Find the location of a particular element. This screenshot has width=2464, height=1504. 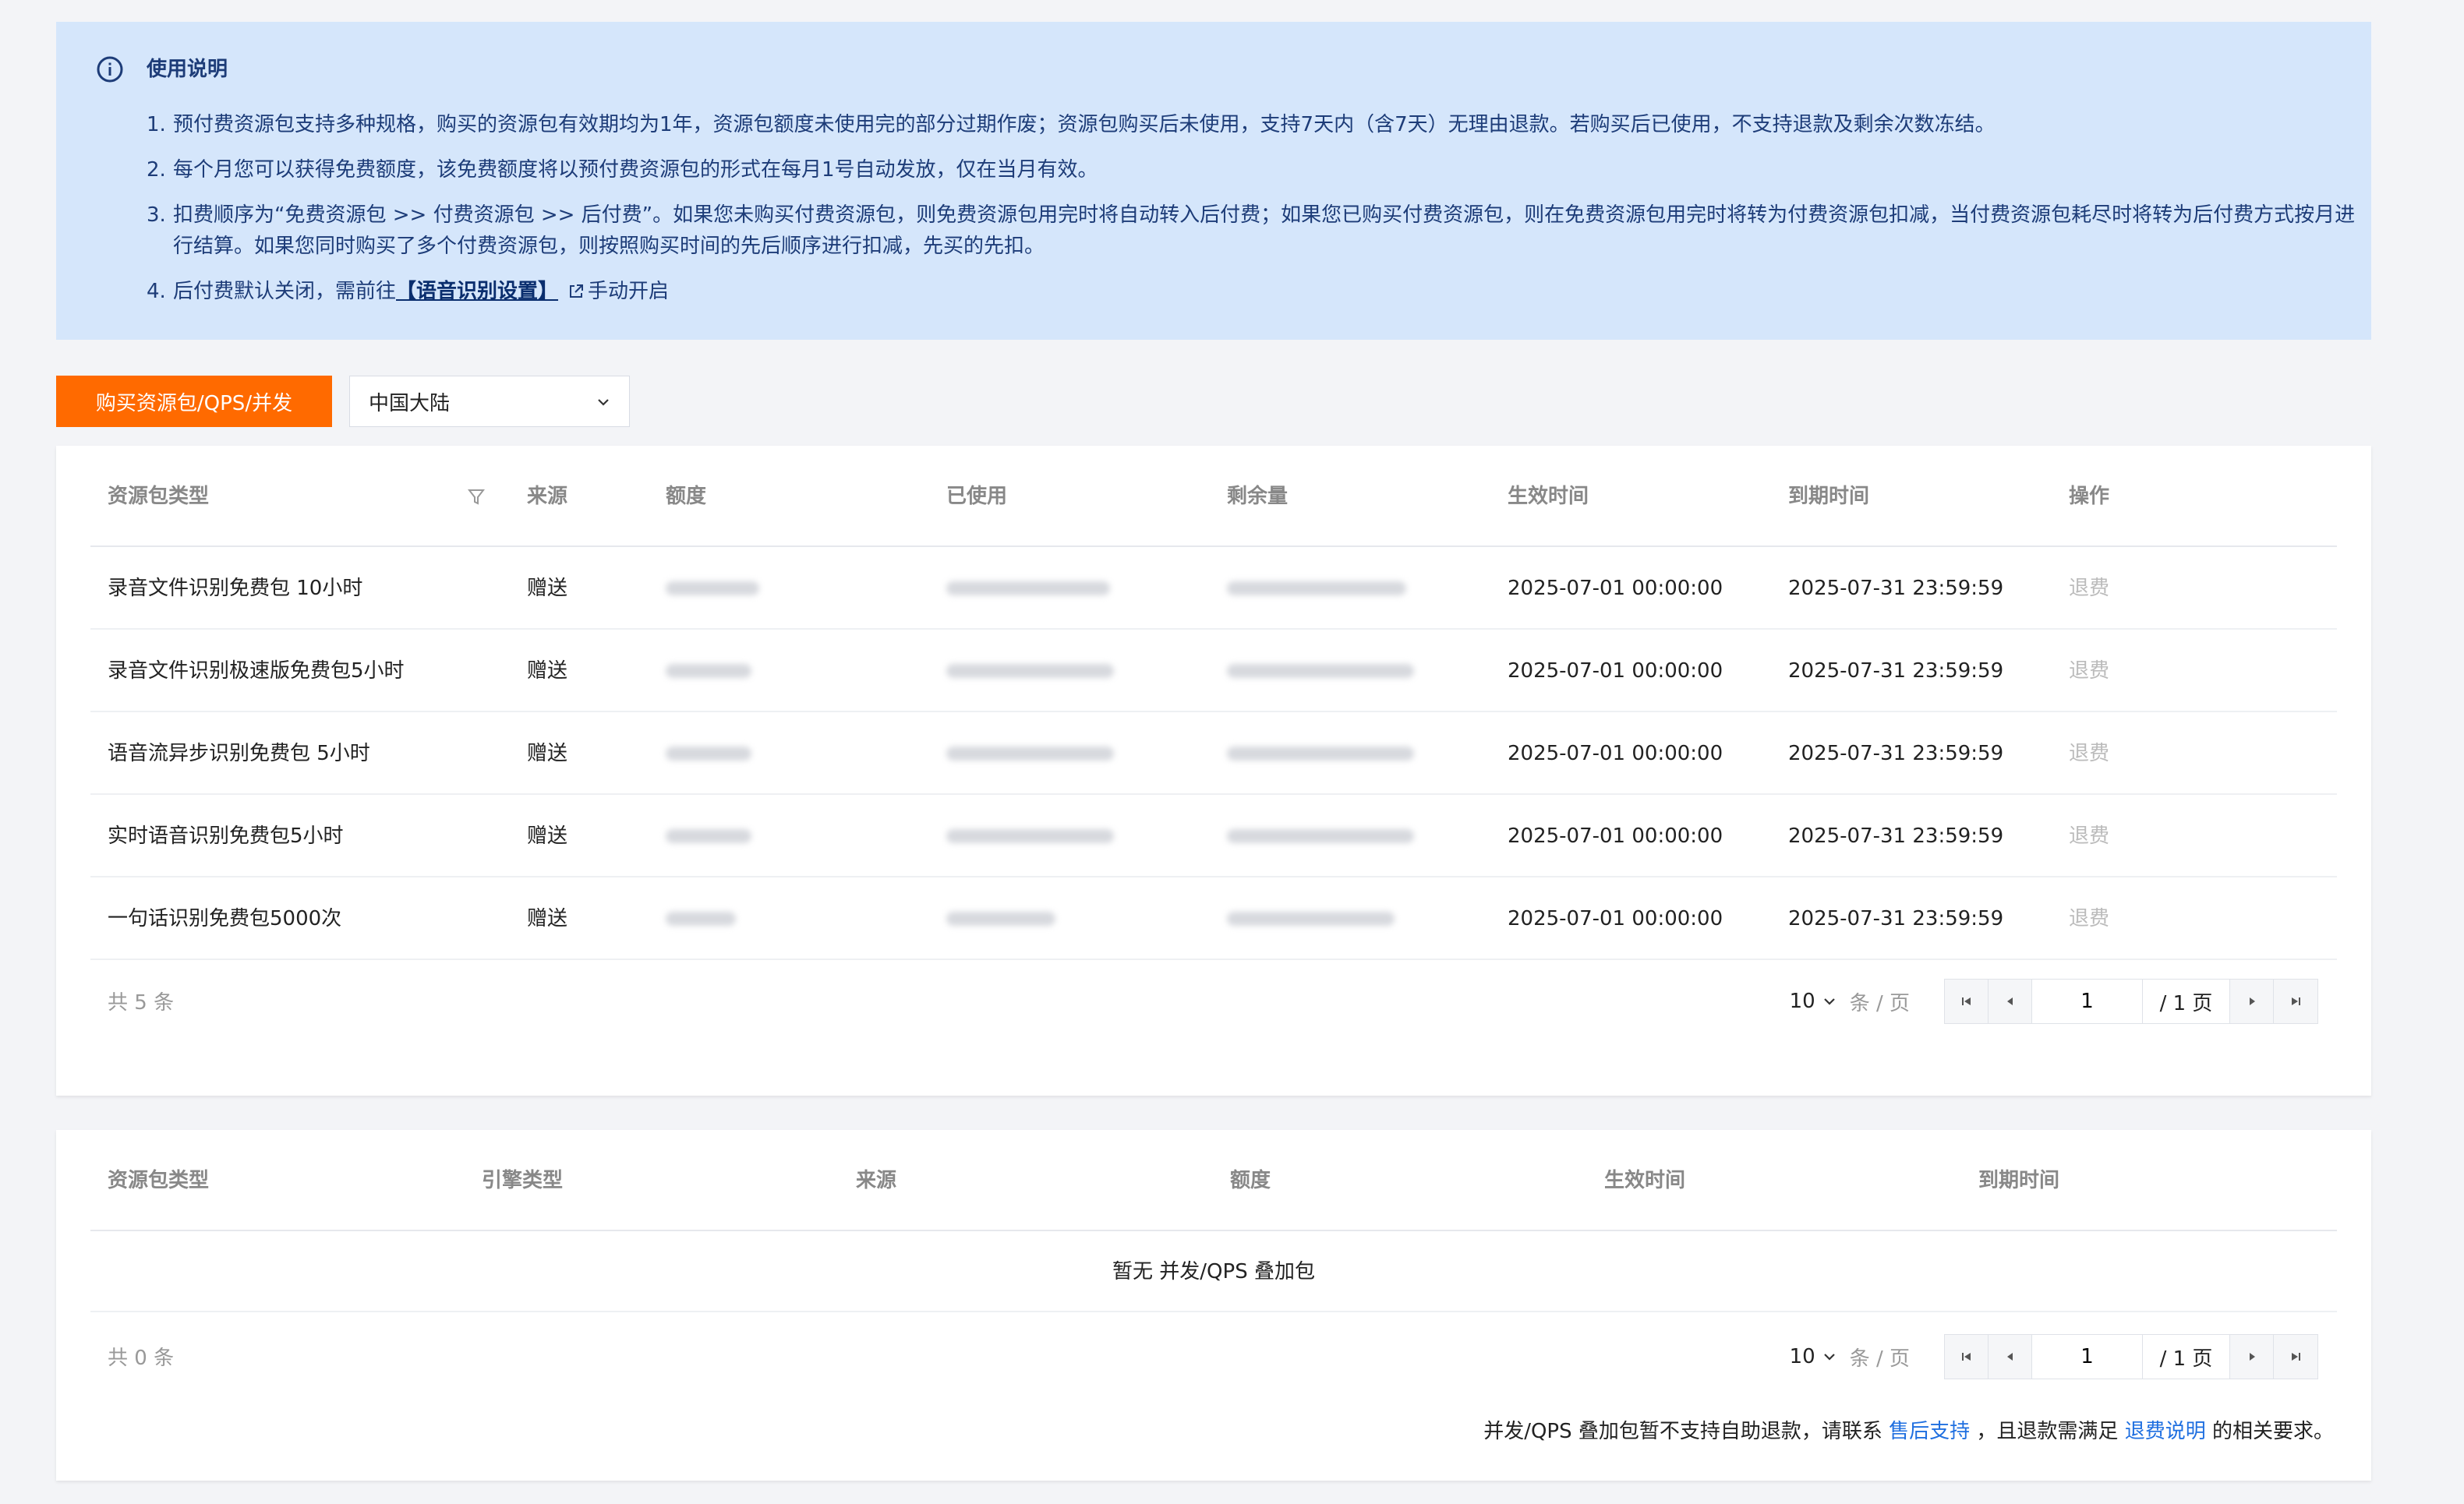

col-remaining: 剩余量 is located at coordinates (1258, 496).